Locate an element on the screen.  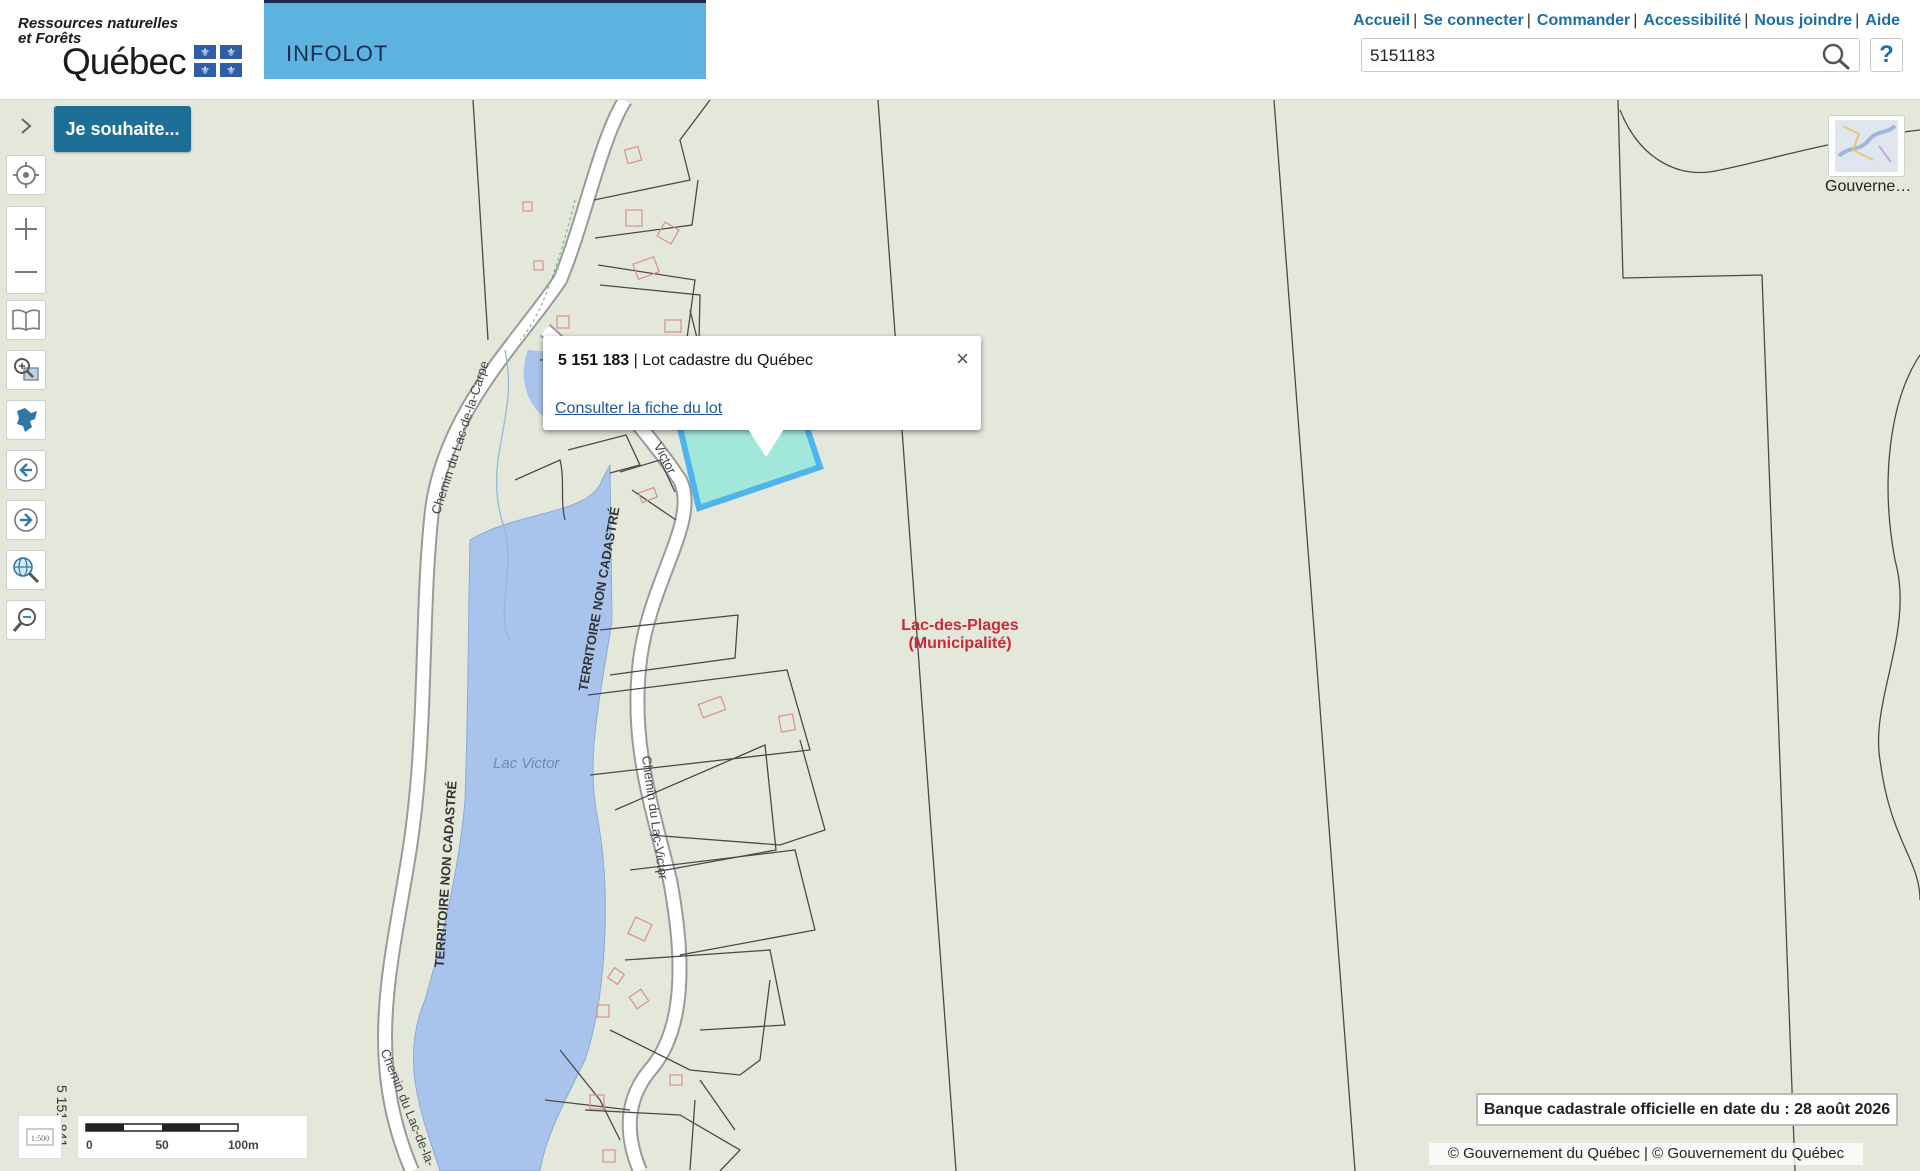
lake-name-label: Lac Victor is located at coordinates (526, 763).